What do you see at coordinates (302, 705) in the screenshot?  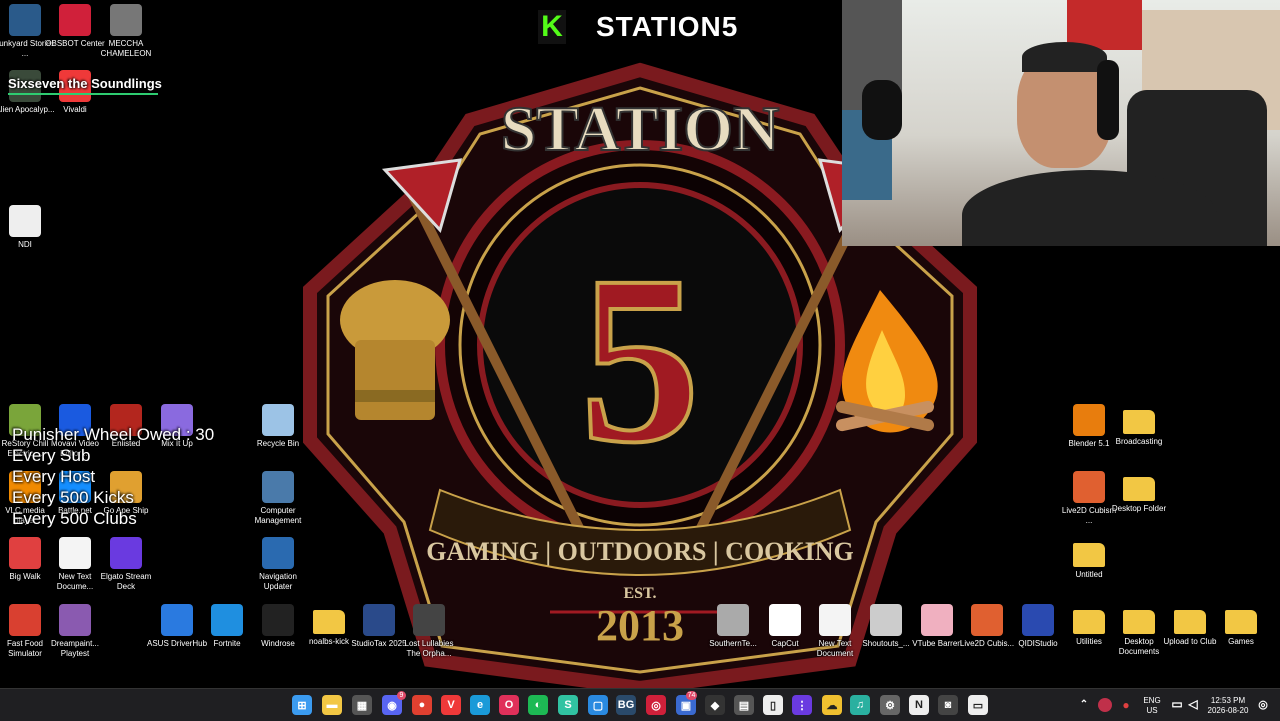 I see `windows-start-icon: ⊞` at bounding box center [302, 705].